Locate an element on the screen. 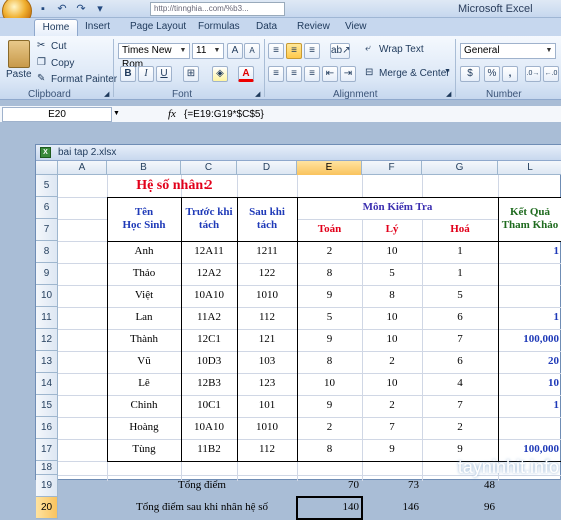  italic-button: I is located at coordinates (146, 74).